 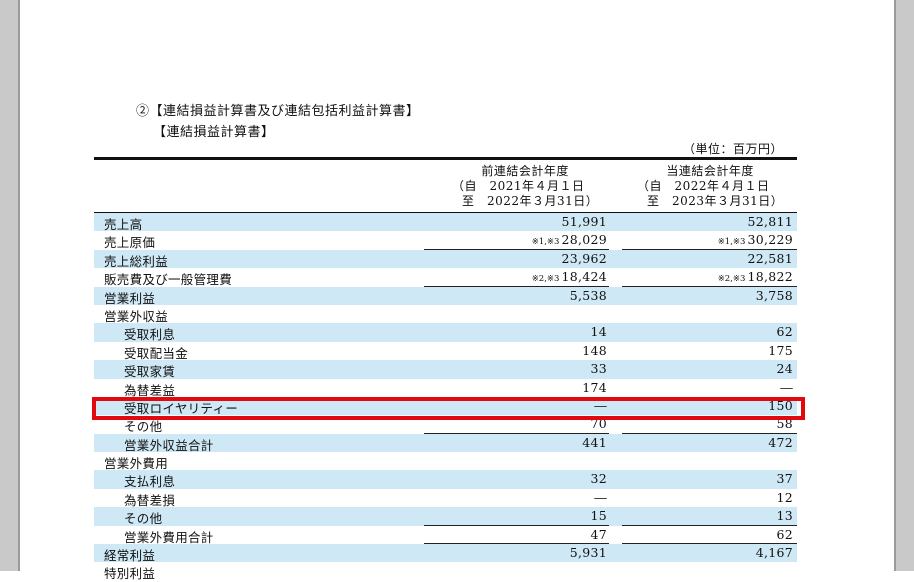 I want to click on current-year-value: 12, so click(x=784, y=497).